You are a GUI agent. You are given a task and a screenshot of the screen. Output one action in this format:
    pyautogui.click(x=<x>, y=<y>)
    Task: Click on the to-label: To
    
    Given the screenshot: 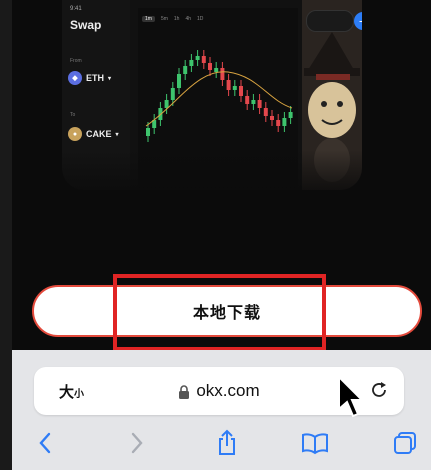 What is the action you would take?
    pyautogui.click(x=73, y=115)
    